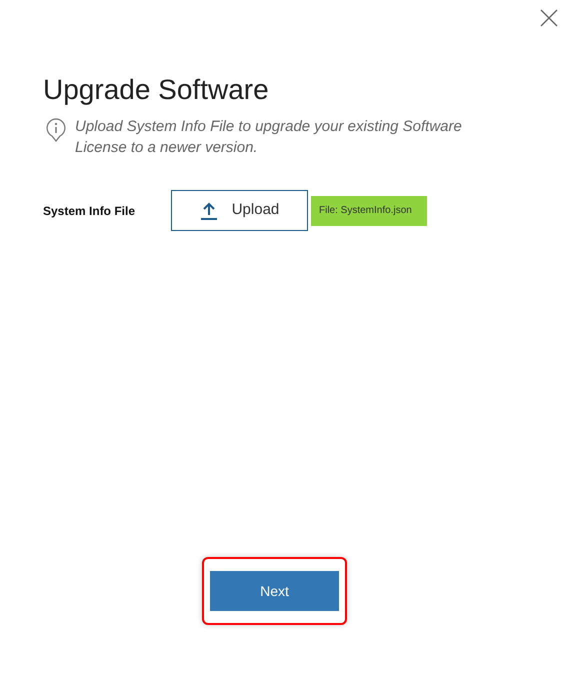 The width and height of the screenshot is (565, 681). Describe the element at coordinates (274, 591) in the screenshot. I see `next-button: Next` at that location.